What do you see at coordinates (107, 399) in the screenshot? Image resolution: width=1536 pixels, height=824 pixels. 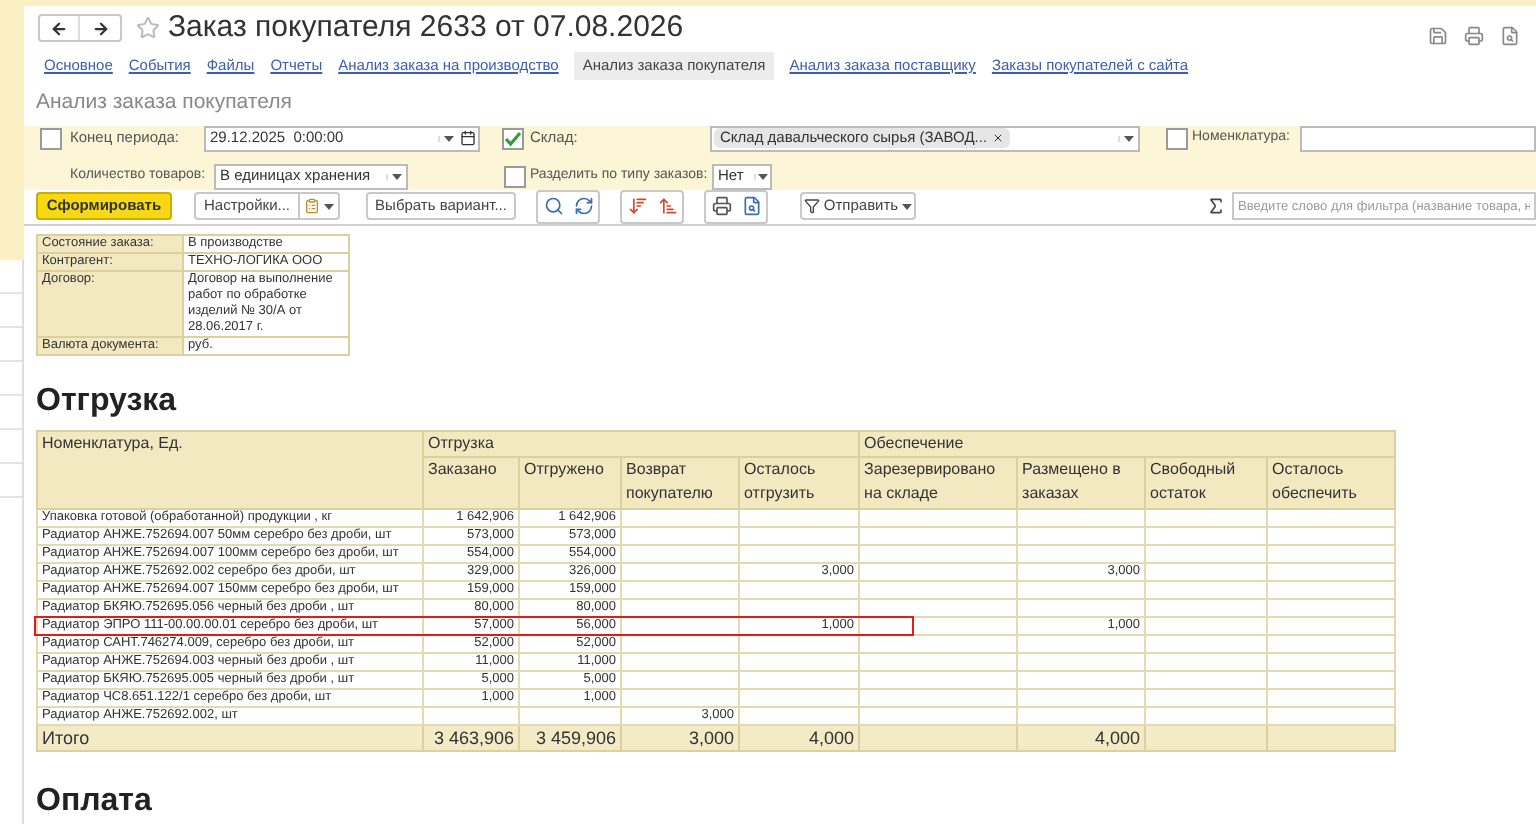 I see `section-heading: Отгрузка` at bounding box center [107, 399].